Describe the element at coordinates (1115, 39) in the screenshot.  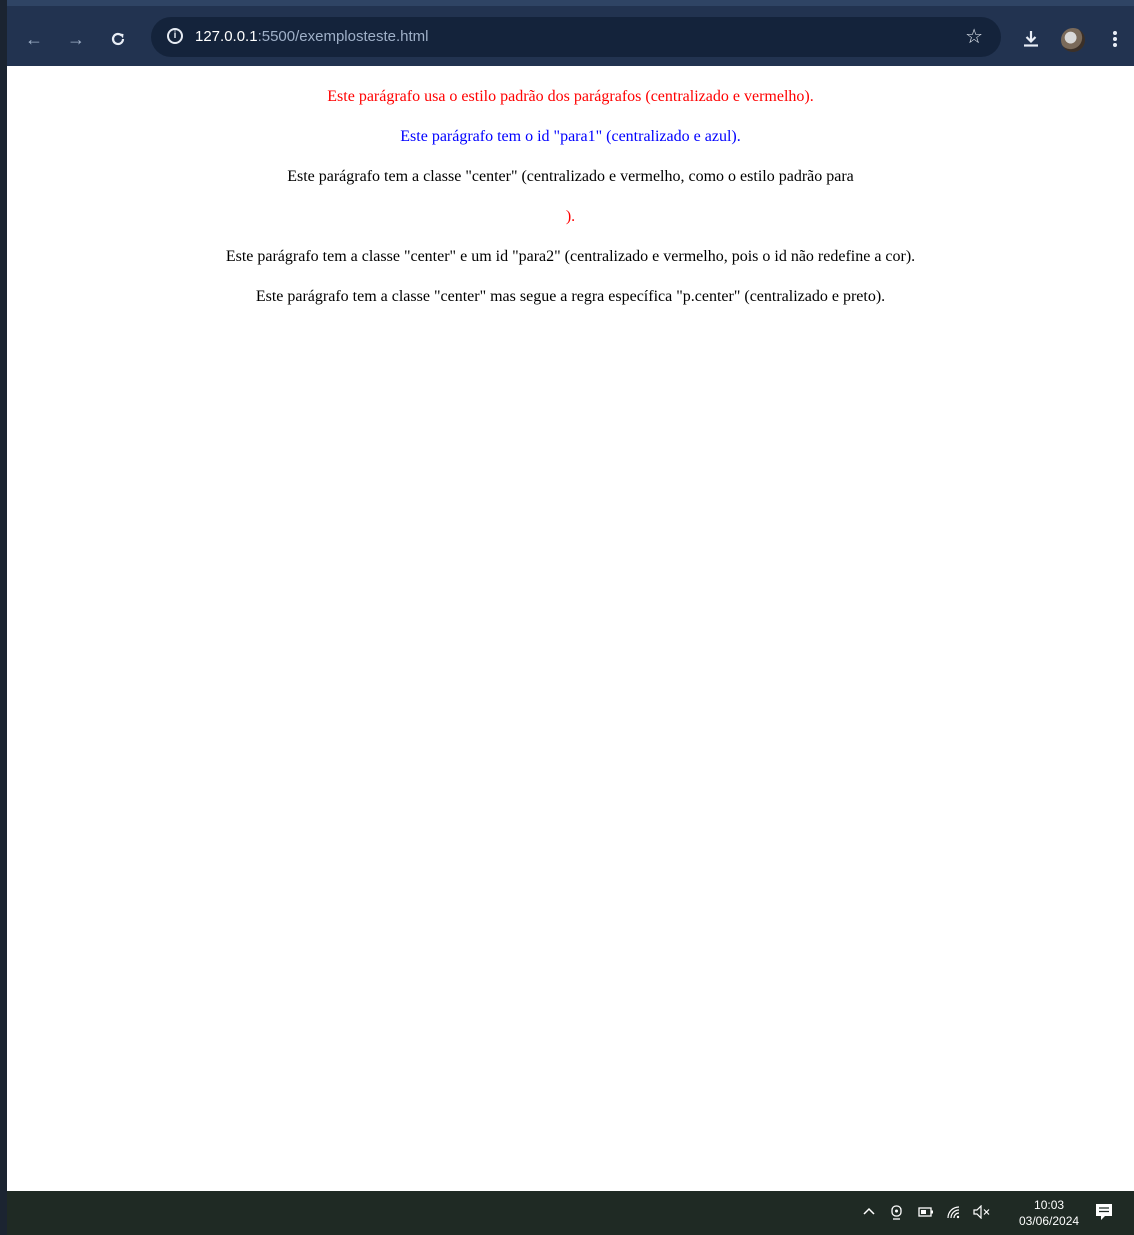
I see `more-menu-icon` at that location.